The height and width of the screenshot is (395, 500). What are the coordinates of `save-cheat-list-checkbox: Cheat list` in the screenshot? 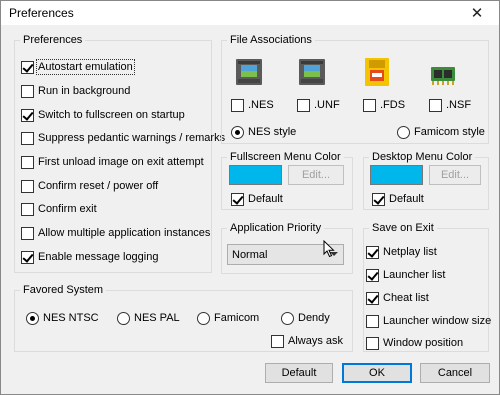 It's located at (397, 298).